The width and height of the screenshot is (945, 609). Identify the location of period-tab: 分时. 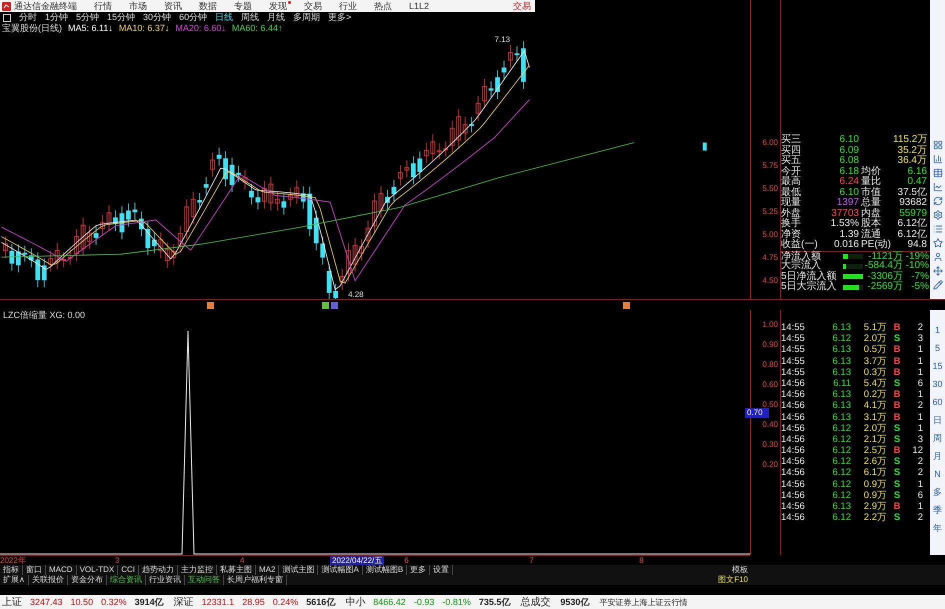
(28, 17).